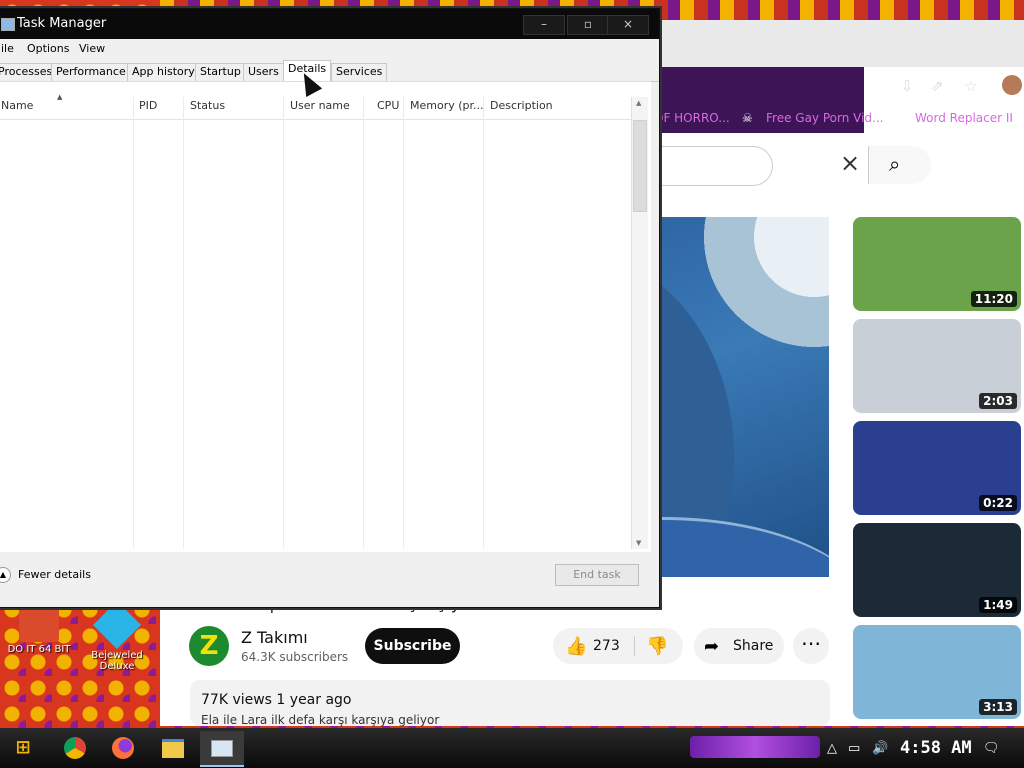 This screenshot has width=1024, height=768. I want to click on desktop-icon-label: Bejeweled Deluxe, so click(117, 661).